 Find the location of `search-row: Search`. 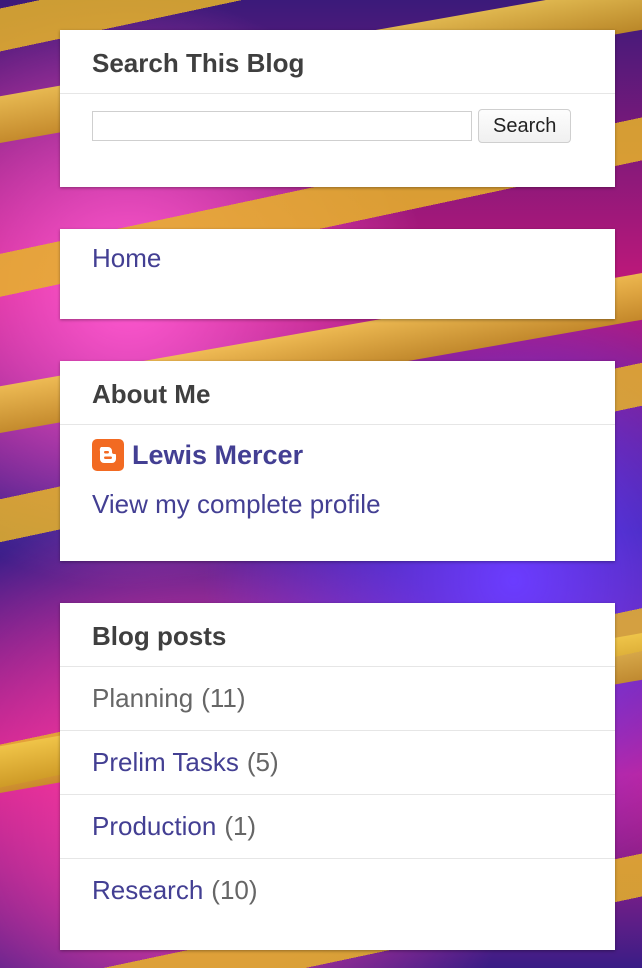

search-row: Search is located at coordinates (337, 118).